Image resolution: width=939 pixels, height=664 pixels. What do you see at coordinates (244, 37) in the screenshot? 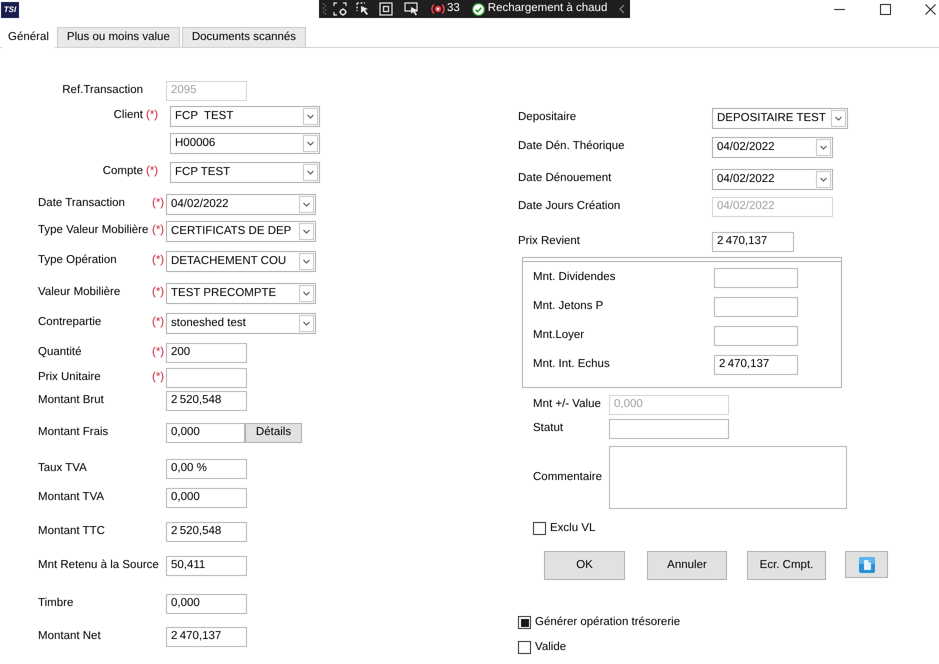
I see `tab: Documents scannés` at bounding box center [244, 37].